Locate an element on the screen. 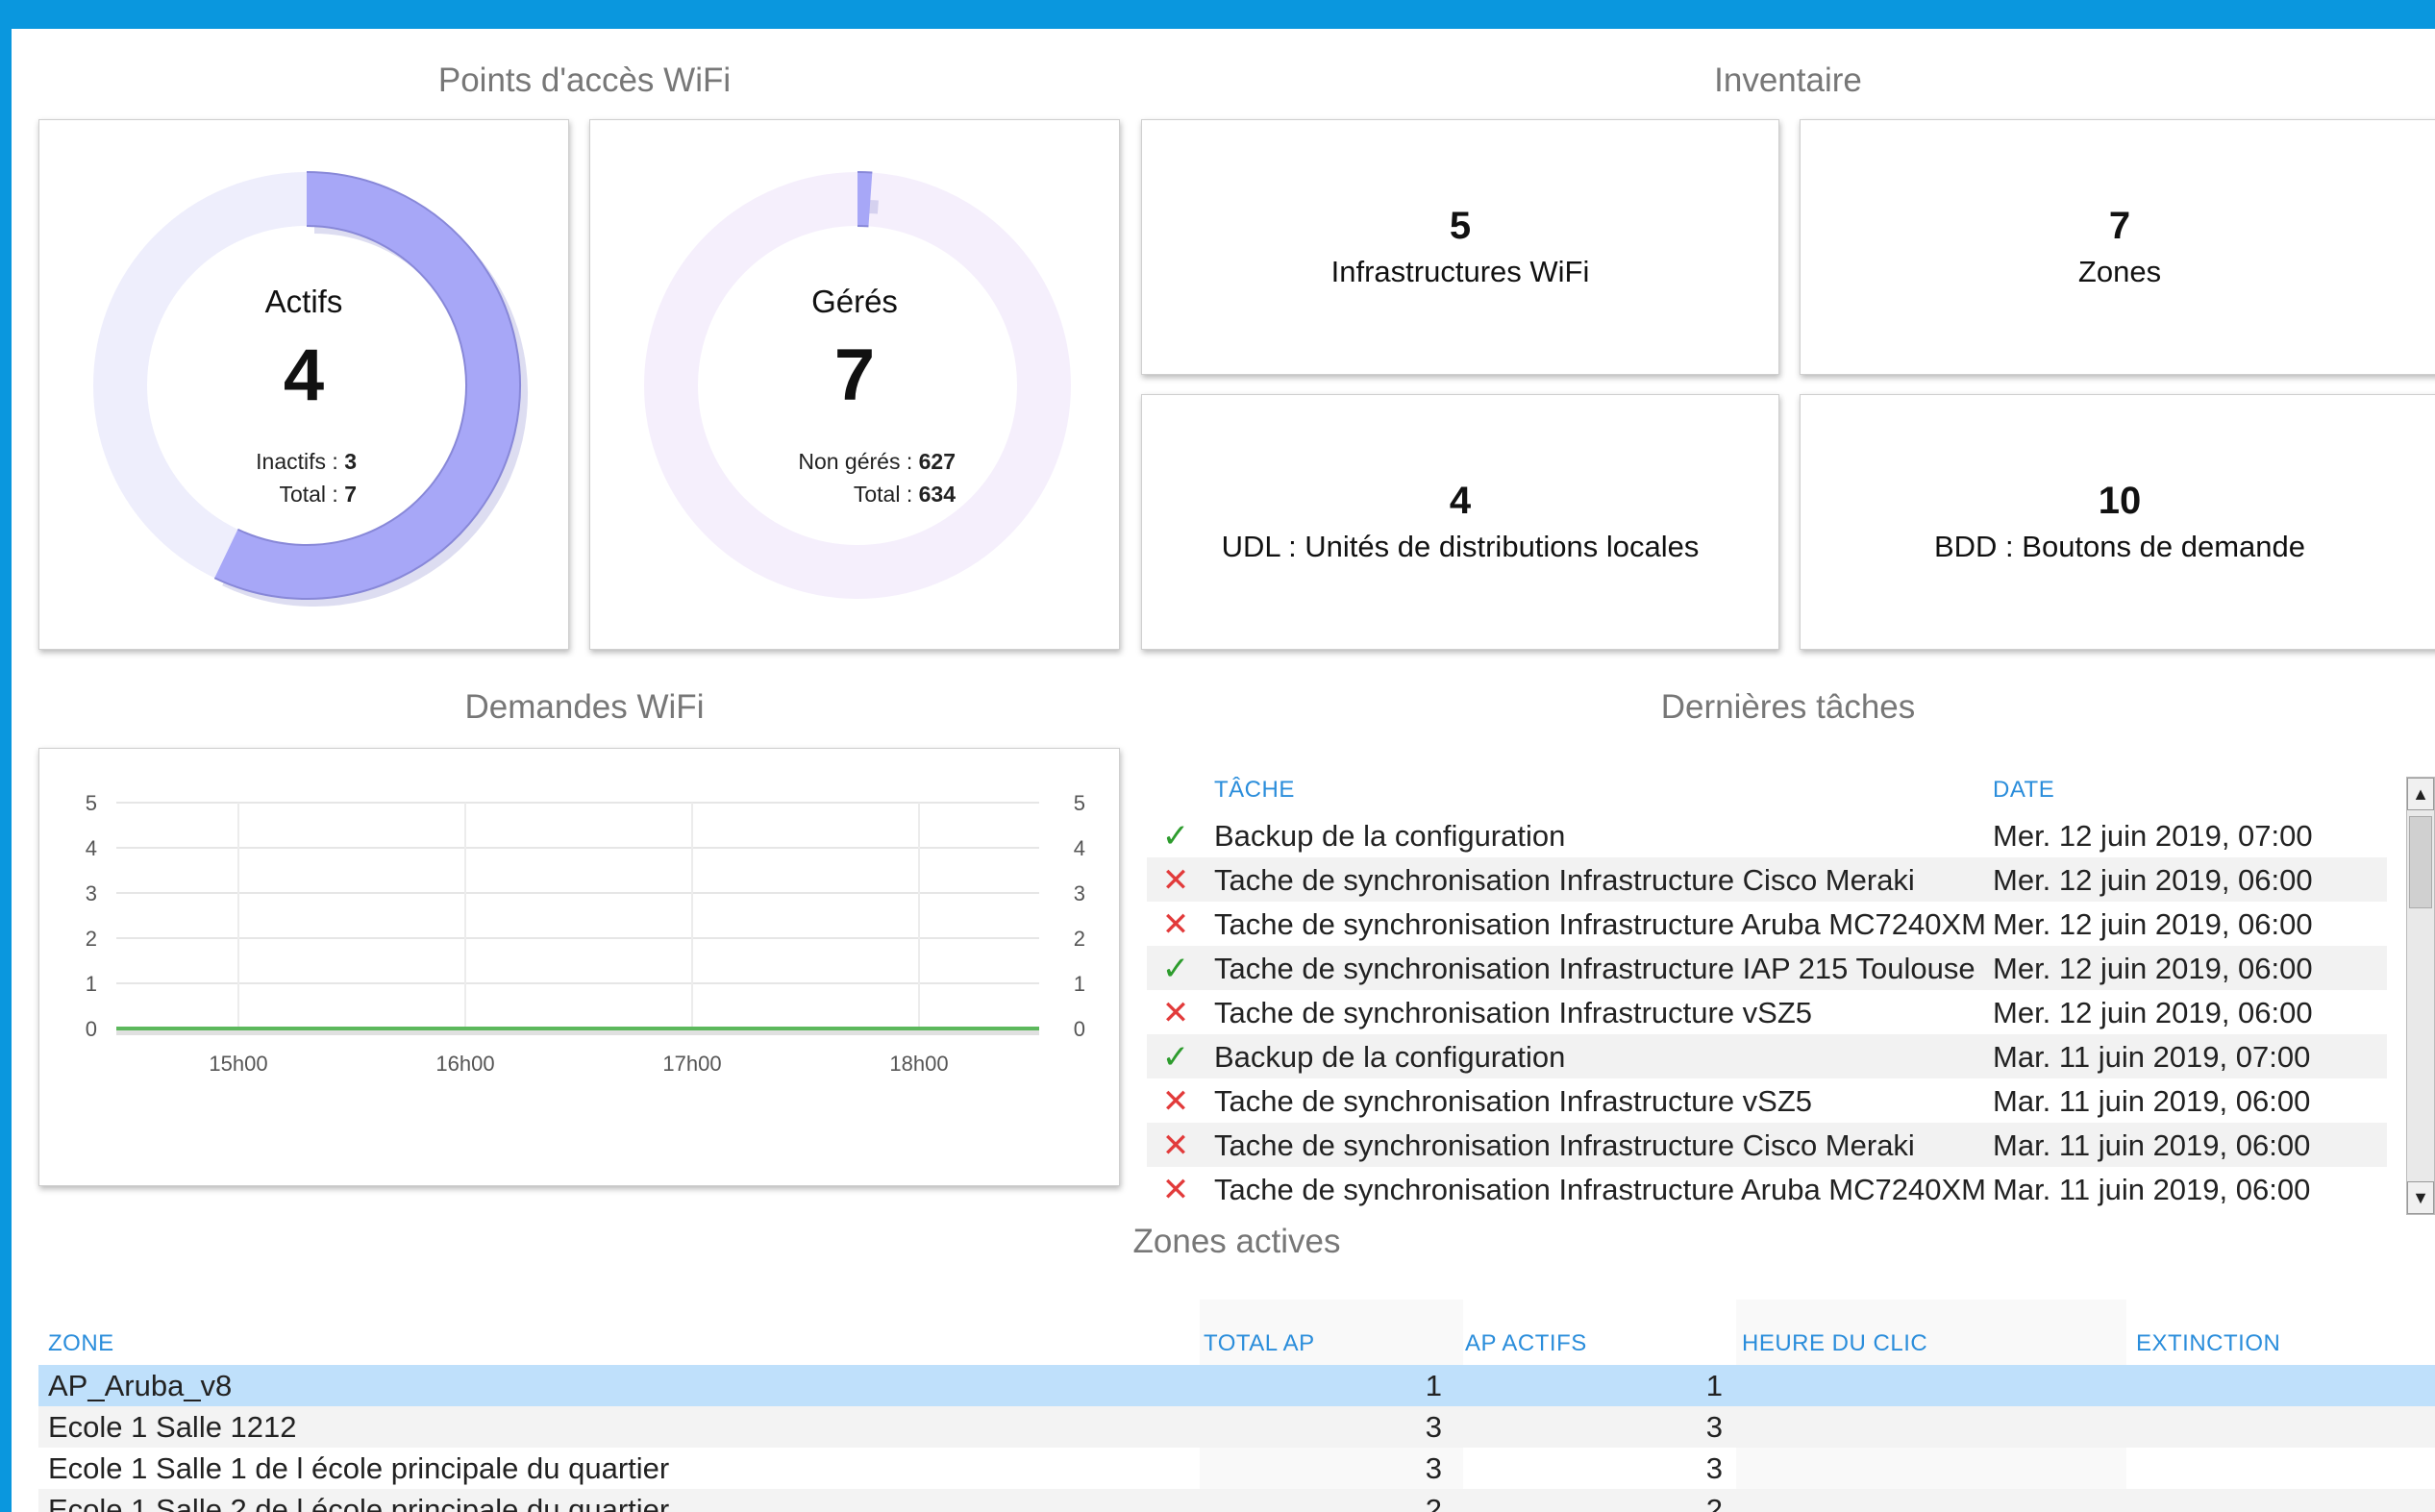 The image size is (2435, 1512). column-header-ap-actifs: AP ACTIFS is located at coordinates (1526, 1343).